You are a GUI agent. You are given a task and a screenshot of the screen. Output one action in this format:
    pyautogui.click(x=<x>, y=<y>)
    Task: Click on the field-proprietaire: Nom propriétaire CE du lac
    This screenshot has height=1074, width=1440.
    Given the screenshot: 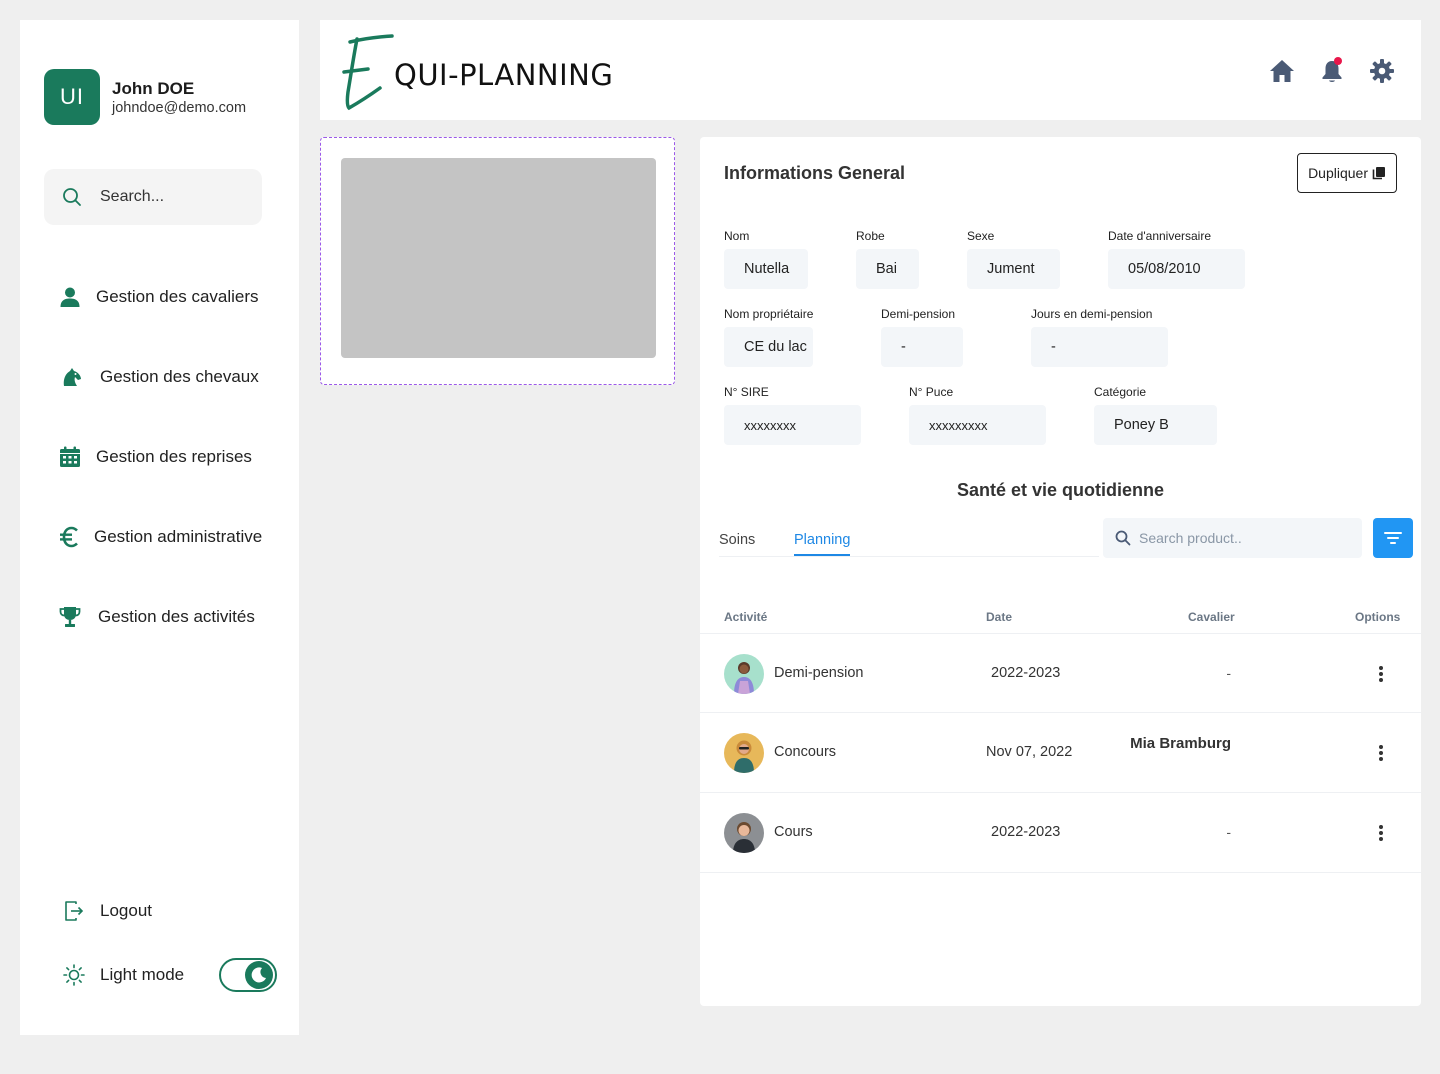 What is the action you would take?
    pyautogui.click(x=768, y=337)
    